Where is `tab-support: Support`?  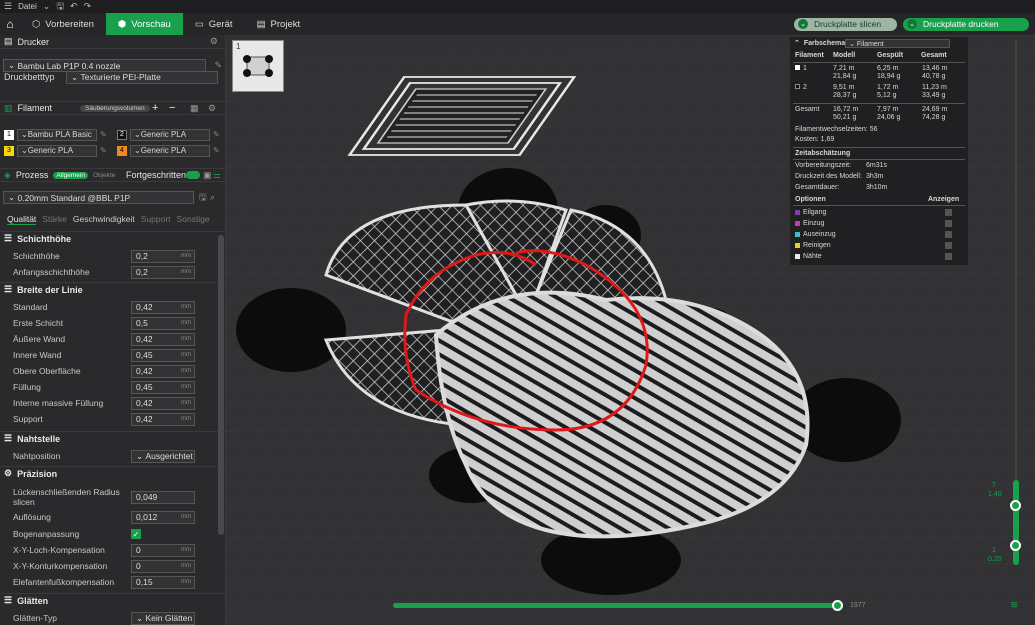
tab-support: Support is located at coordinates (156, 219).